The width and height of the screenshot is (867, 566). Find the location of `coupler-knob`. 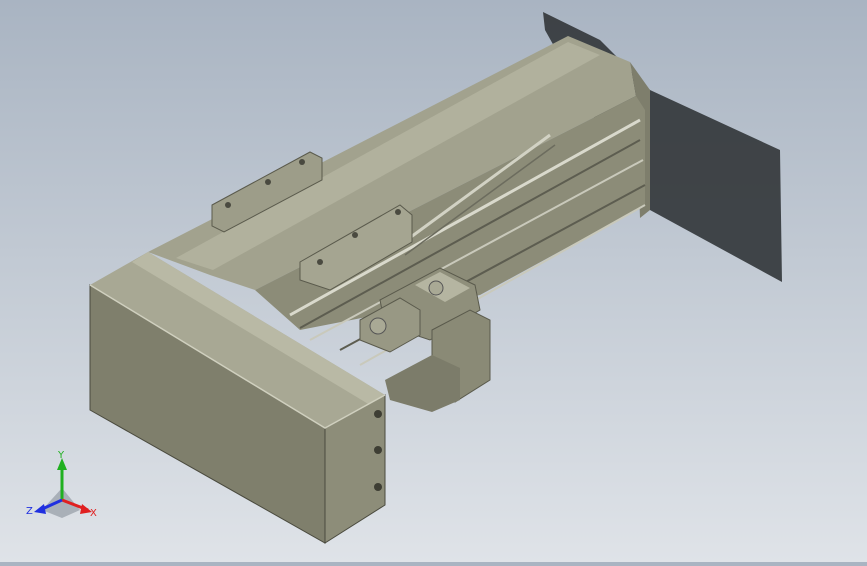

coupler-knob is located at coordinates (436, 288).